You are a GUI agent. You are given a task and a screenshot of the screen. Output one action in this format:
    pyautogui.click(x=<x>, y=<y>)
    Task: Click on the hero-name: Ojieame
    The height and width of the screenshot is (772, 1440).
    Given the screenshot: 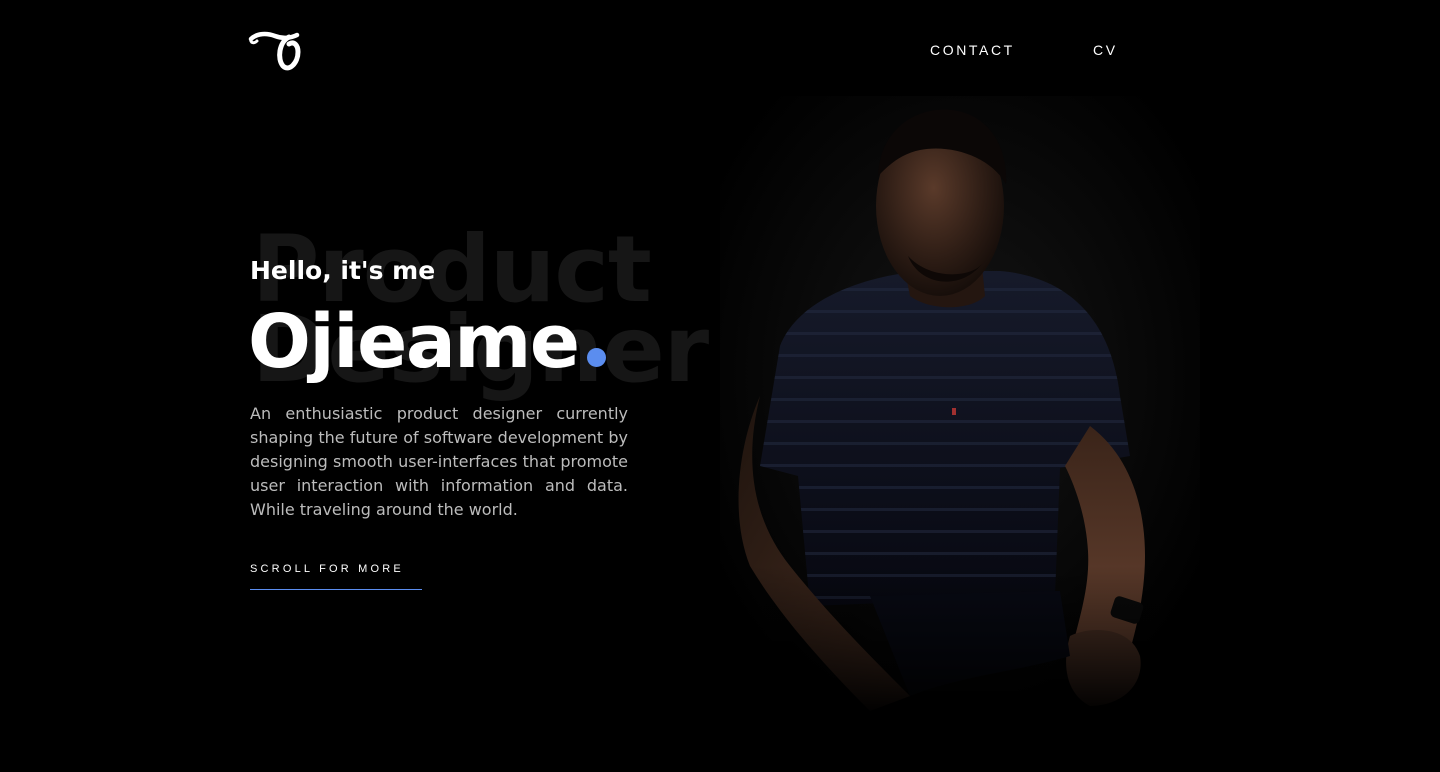 What is the action you would take?
    pyautogui.click(x=427, y=342)
    